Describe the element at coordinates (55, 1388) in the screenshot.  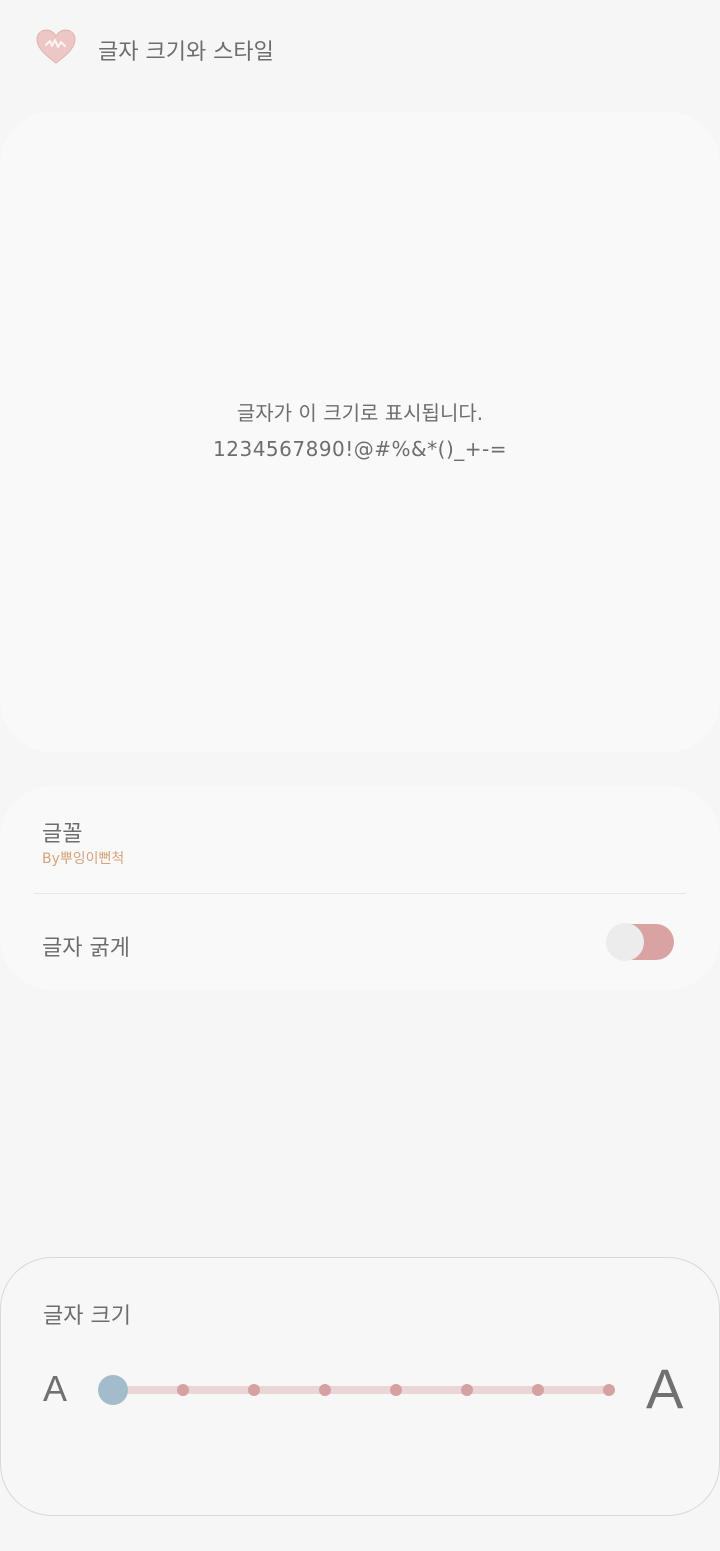
I see `small-a-icon: A` at that location.